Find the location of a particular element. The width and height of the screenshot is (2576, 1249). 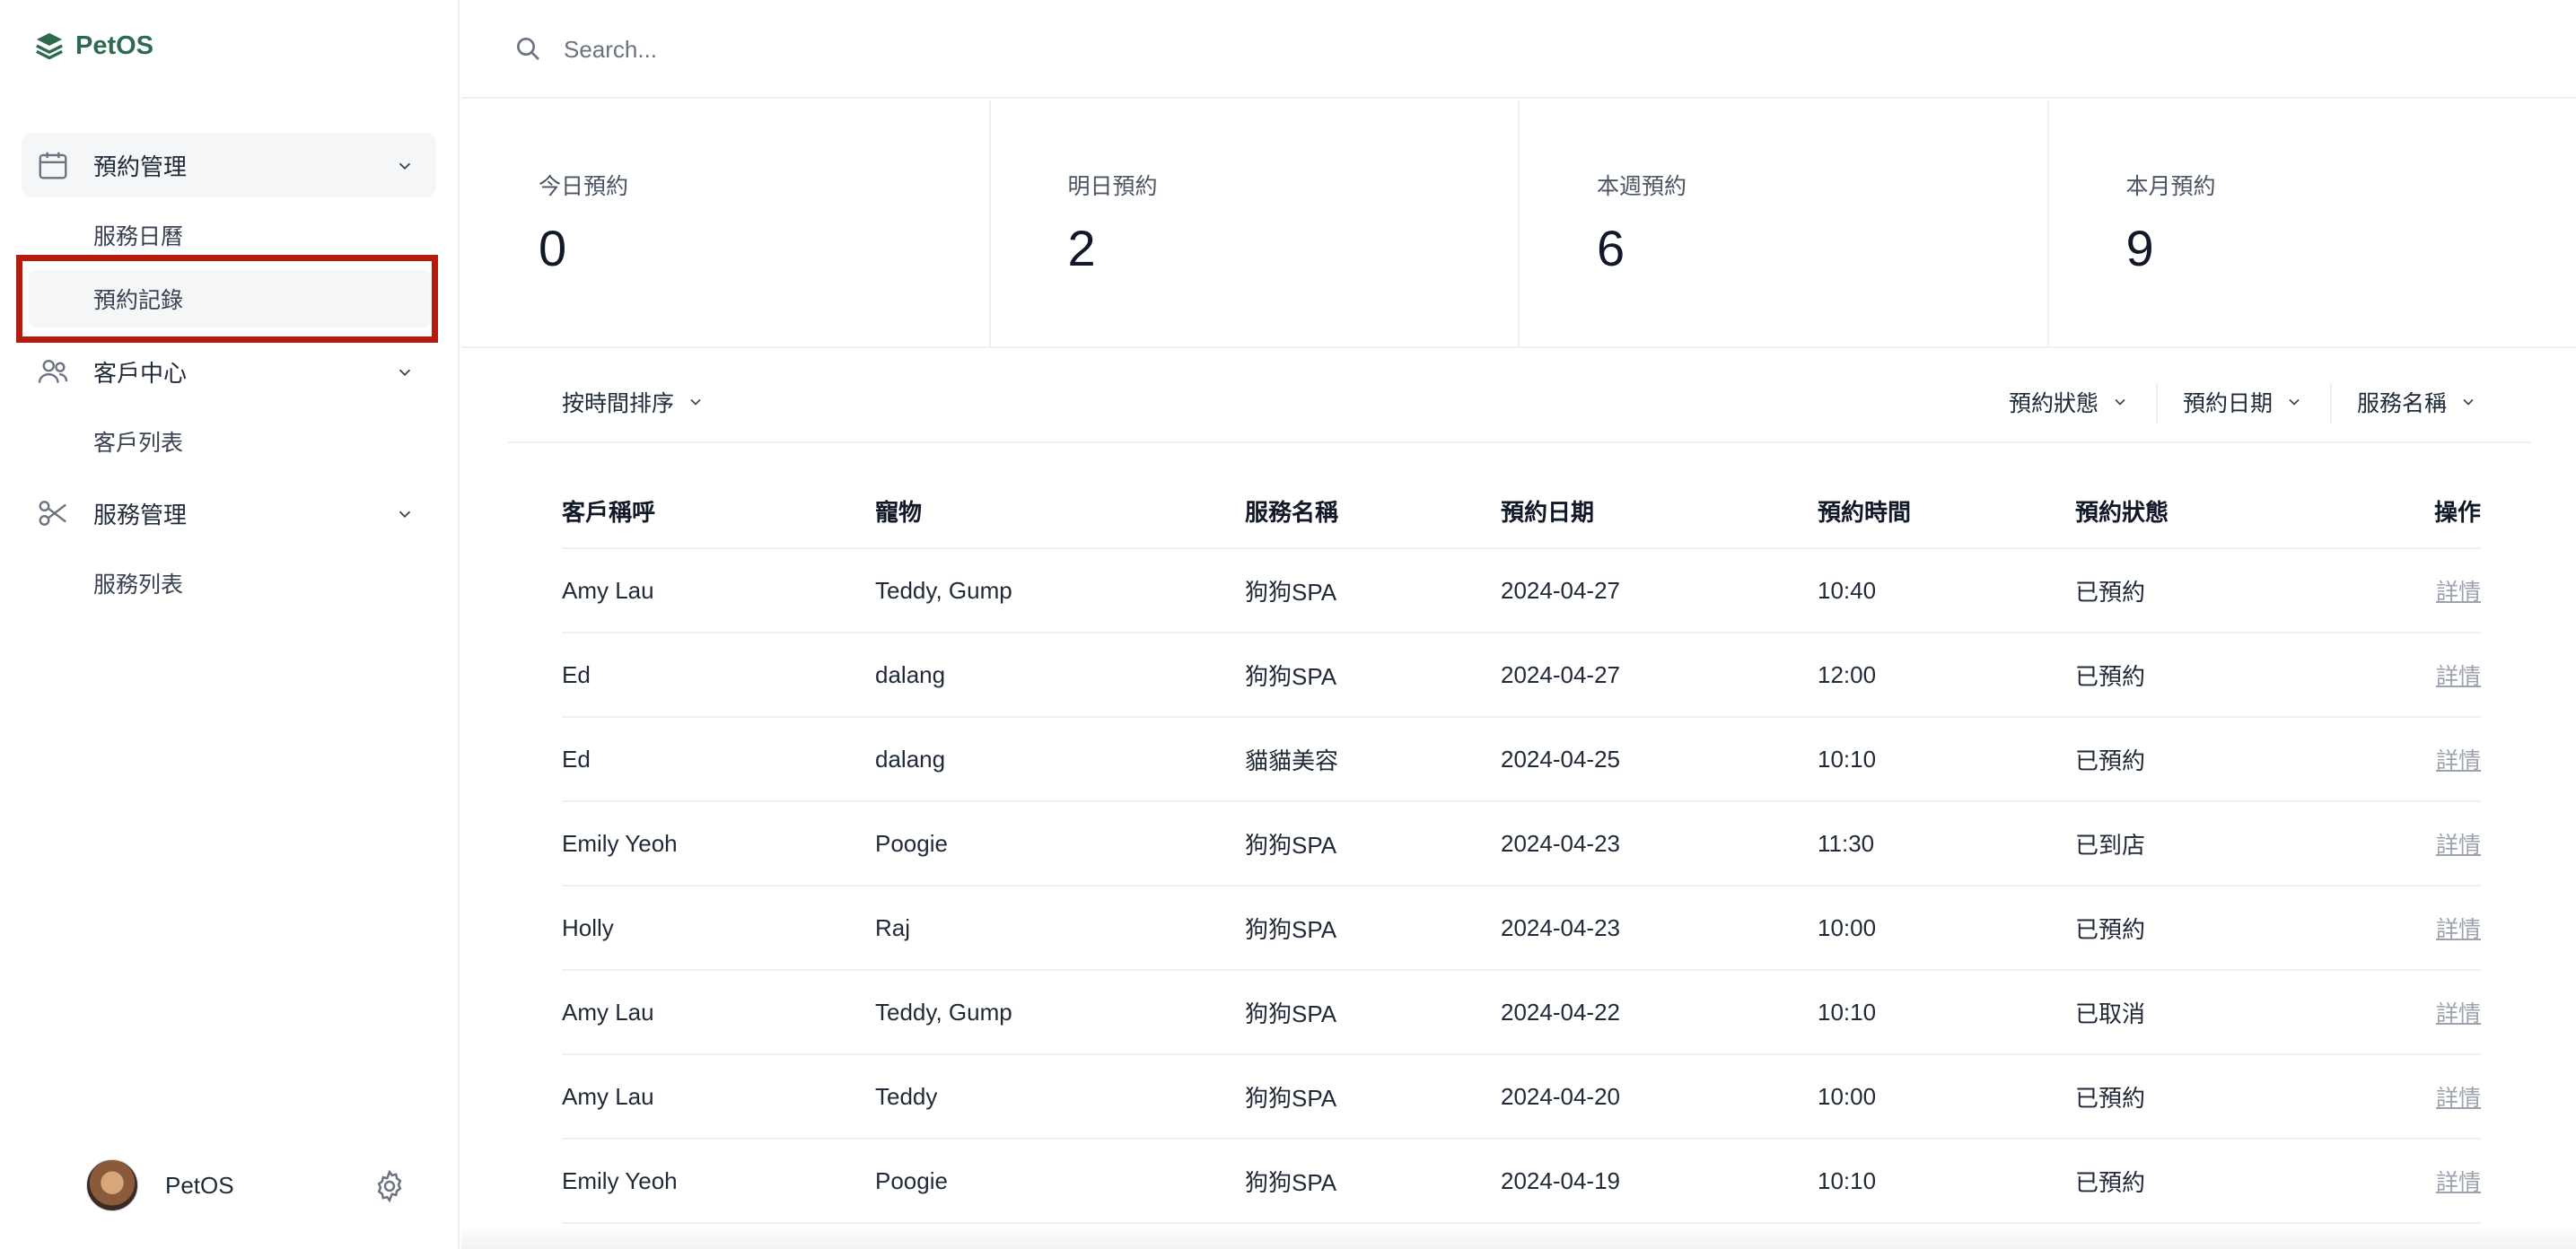

status-filter-label: 預約狀態 is located at coordinates (2054, 403).